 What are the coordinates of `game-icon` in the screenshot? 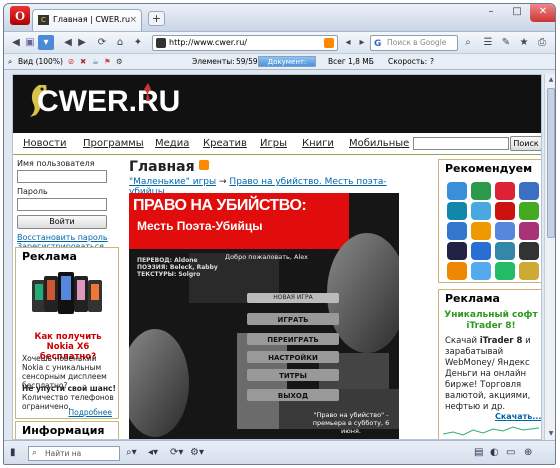 It's located at (457, 251).